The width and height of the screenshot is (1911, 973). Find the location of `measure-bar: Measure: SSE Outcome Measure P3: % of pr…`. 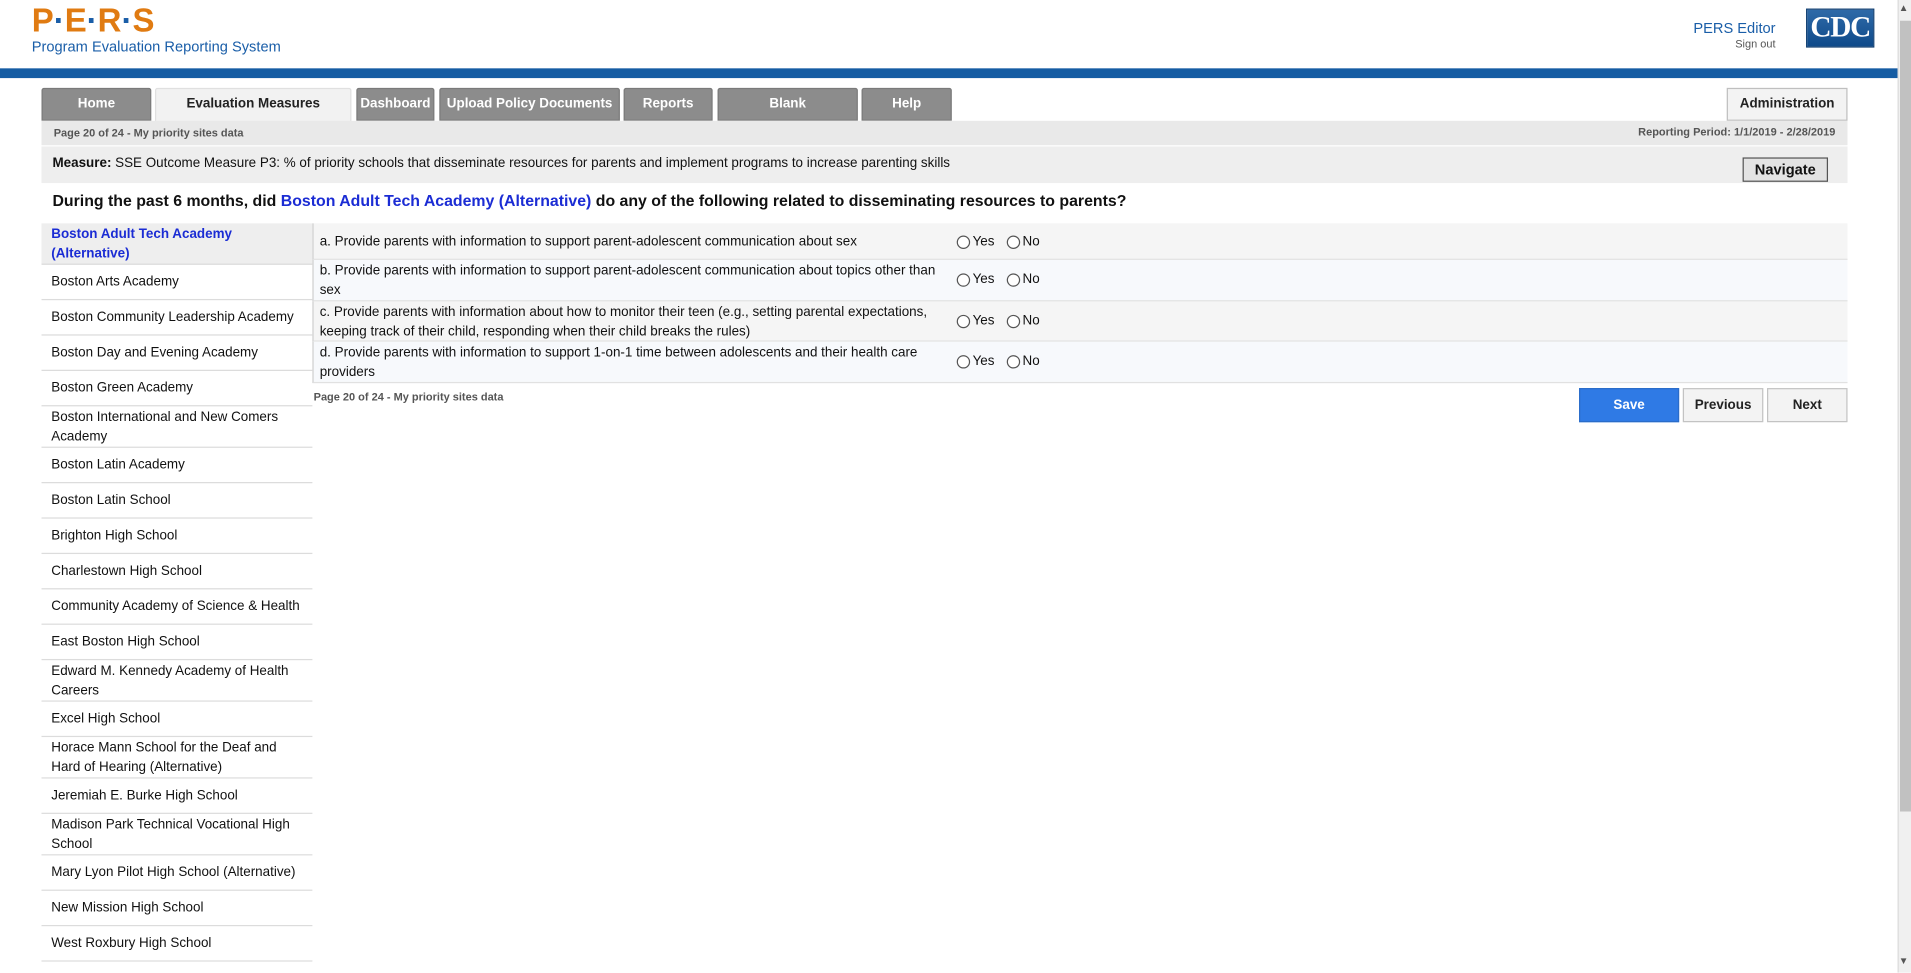

measure-bar: Measure: SSE Outcome Measure P3: % of pr… is located at coordinates (944, 165).